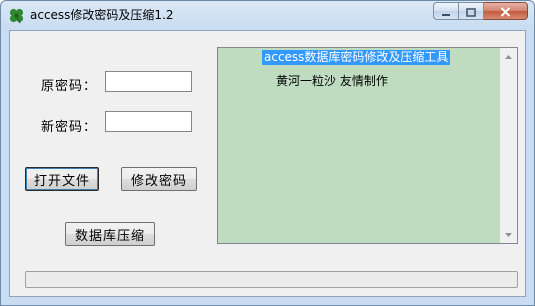  I want to click on new-password-field, so click(148, 121).